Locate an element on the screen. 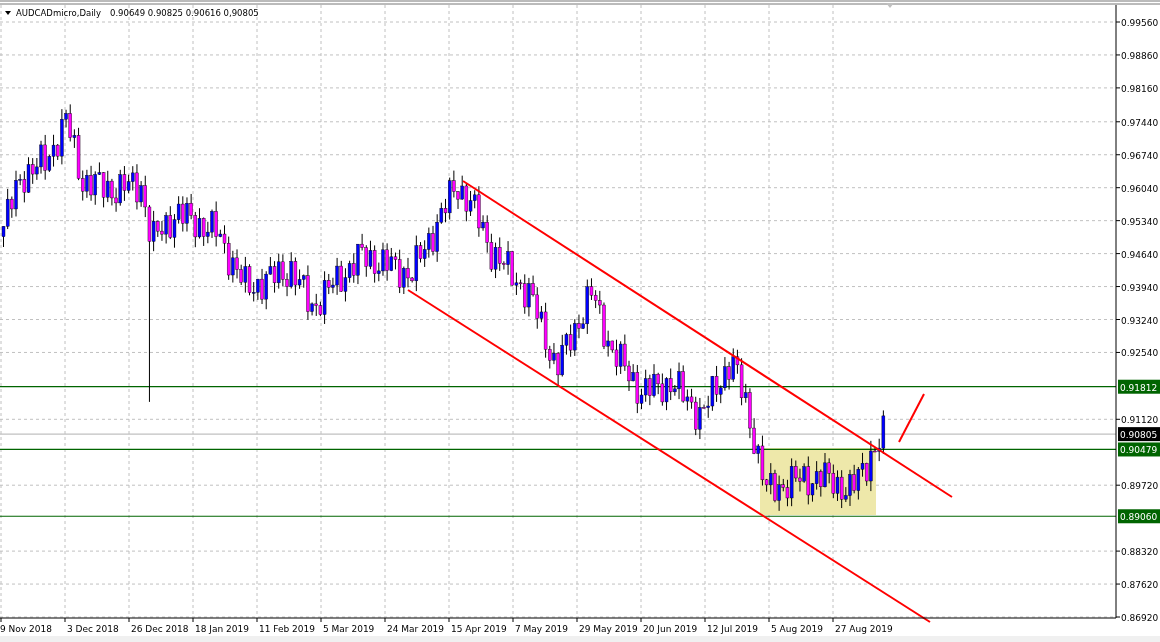 The image size is (1160, 642). date-label: 5 Mar 2019 is located at coordinates (349, 629).